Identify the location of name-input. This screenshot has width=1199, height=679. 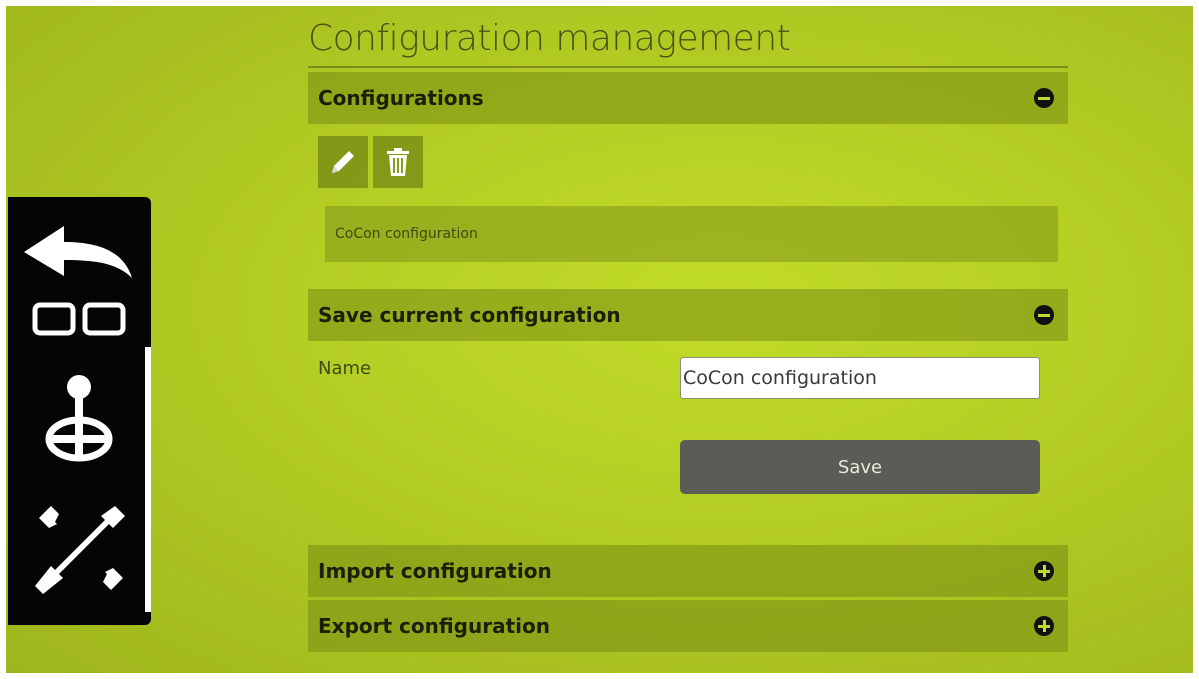
(860, 378).